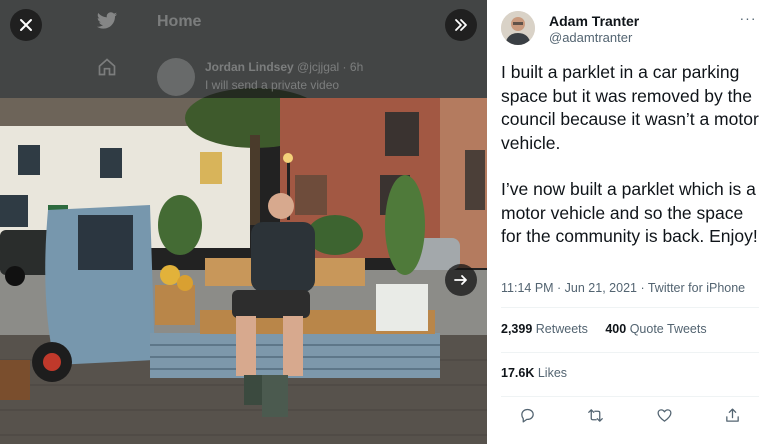  I want to click on chevrons-right-icon, so click(461, 25).